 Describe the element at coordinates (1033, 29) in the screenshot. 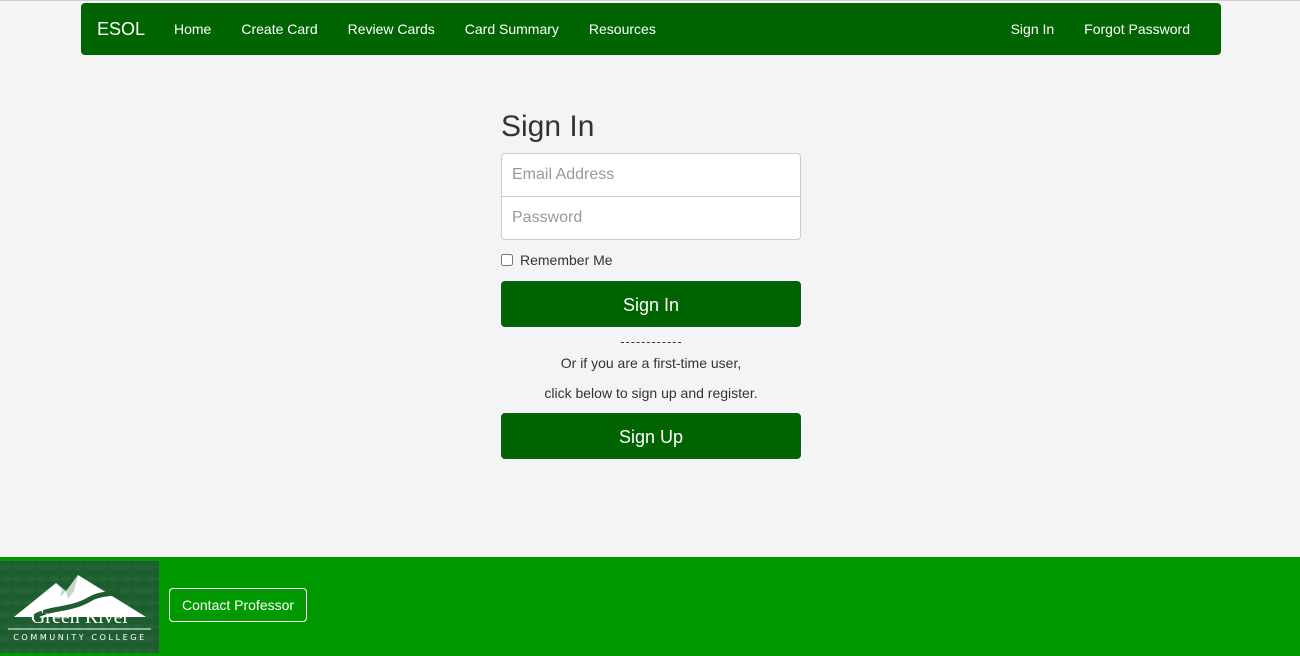

I see `nav-sign-in-link: Sign In` at that location.